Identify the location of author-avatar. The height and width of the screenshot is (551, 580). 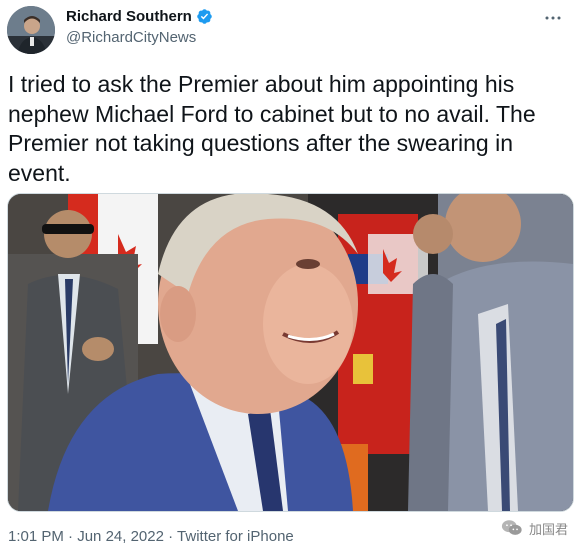
(31, 30).